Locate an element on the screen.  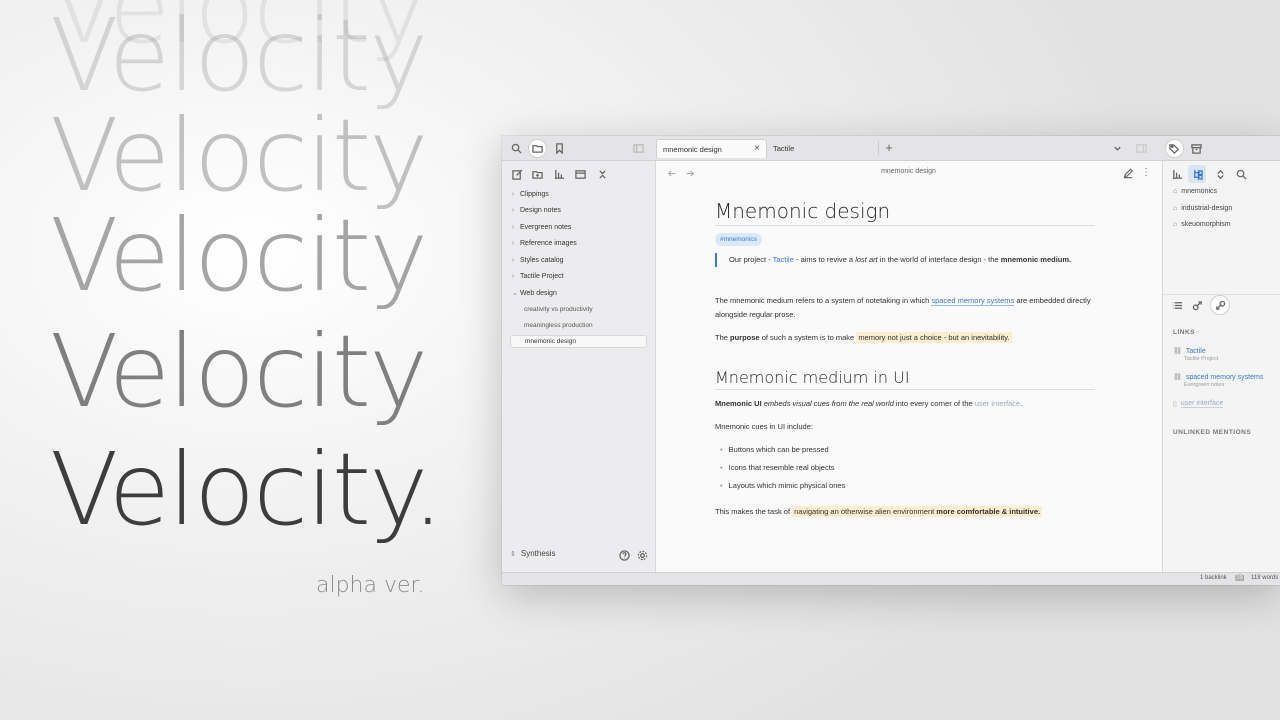
folder-item: › Clippings is located at coordinates (530, 194).